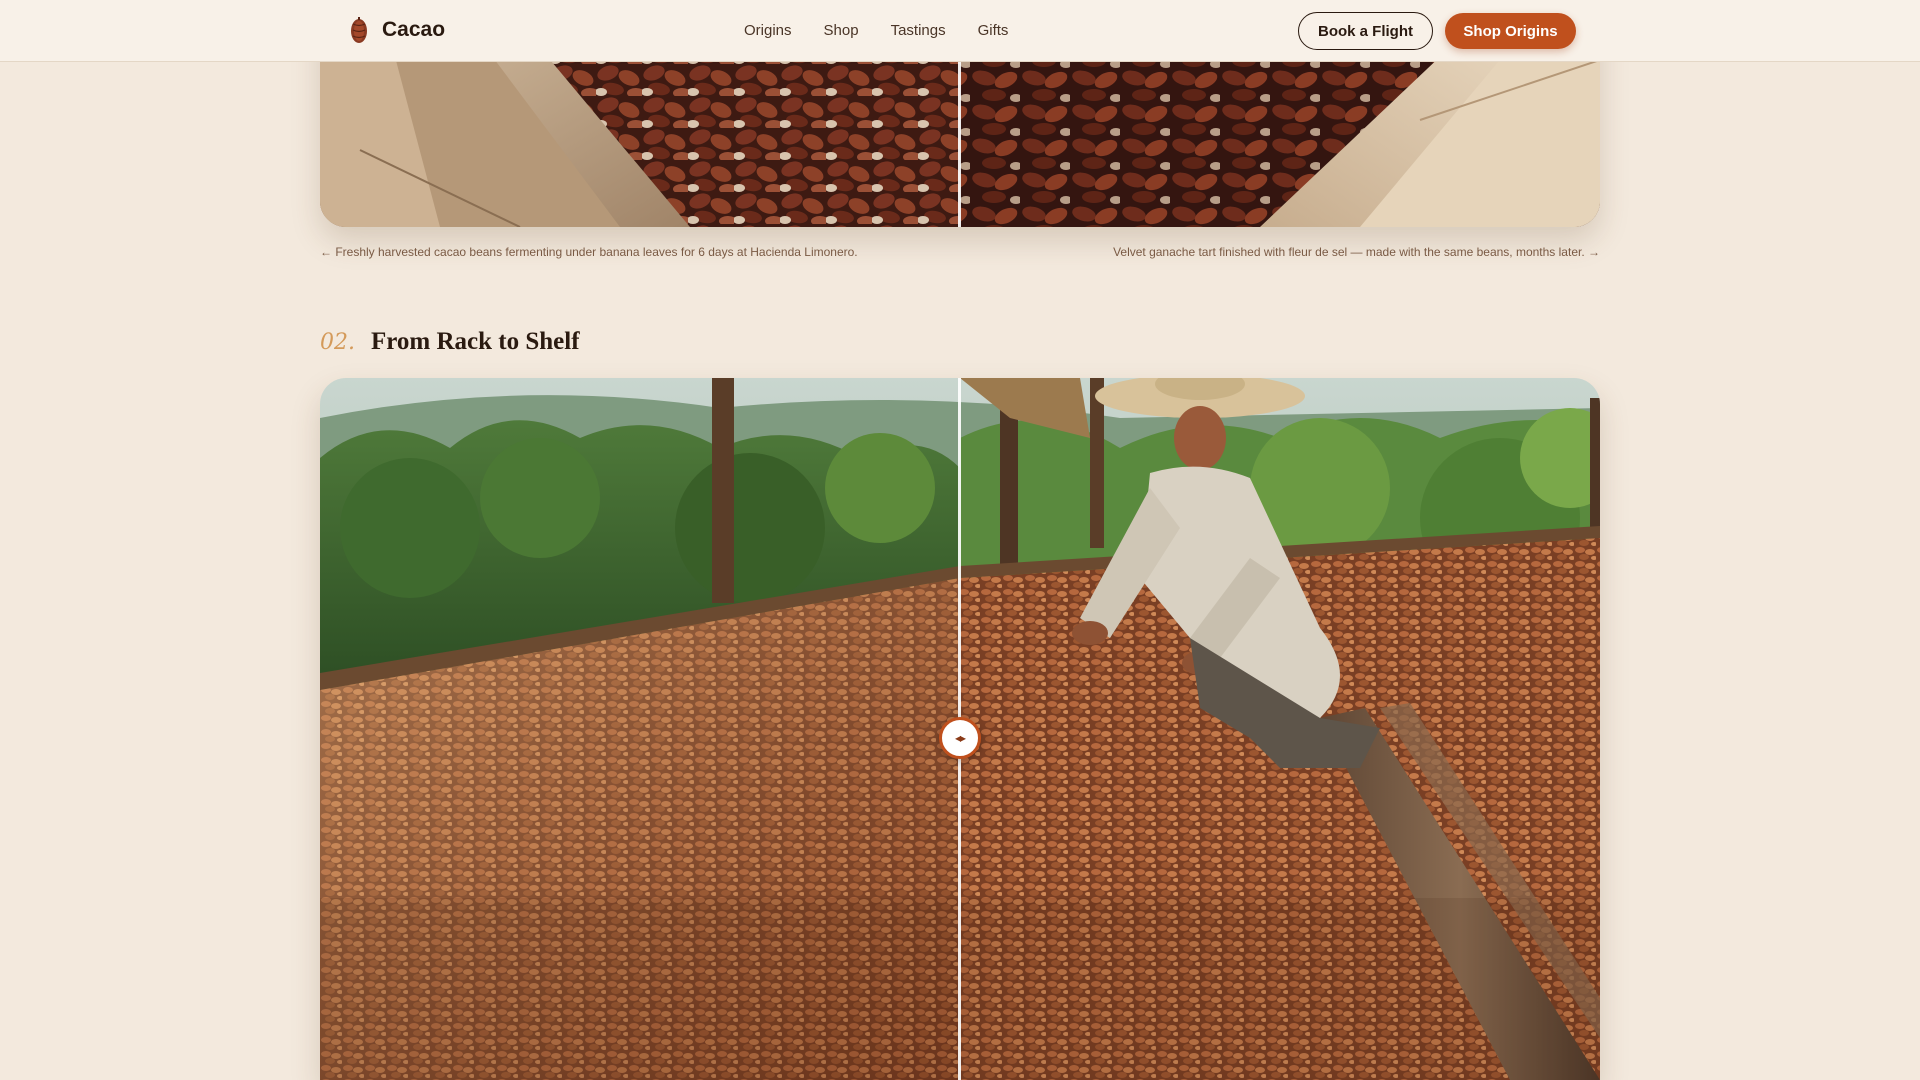 This screenshot has width=1920, height=1080. I want to click on brand: Cacao, so click(396, 30).